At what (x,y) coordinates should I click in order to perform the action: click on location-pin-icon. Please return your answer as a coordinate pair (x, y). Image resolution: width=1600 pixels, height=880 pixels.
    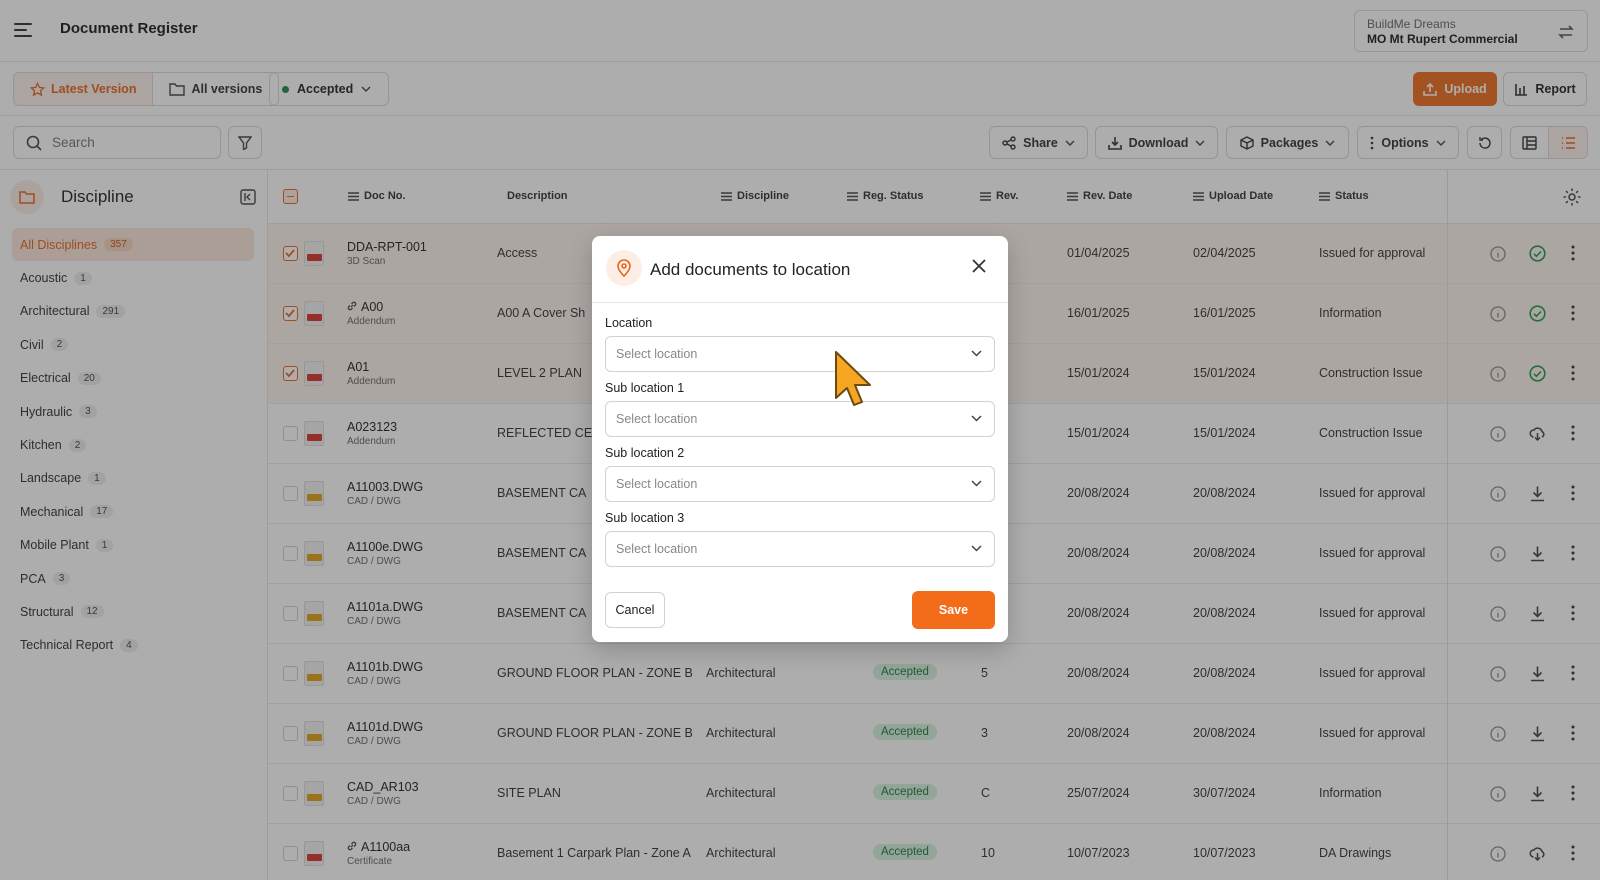
    Looking at the image, I should click on (624, 268).